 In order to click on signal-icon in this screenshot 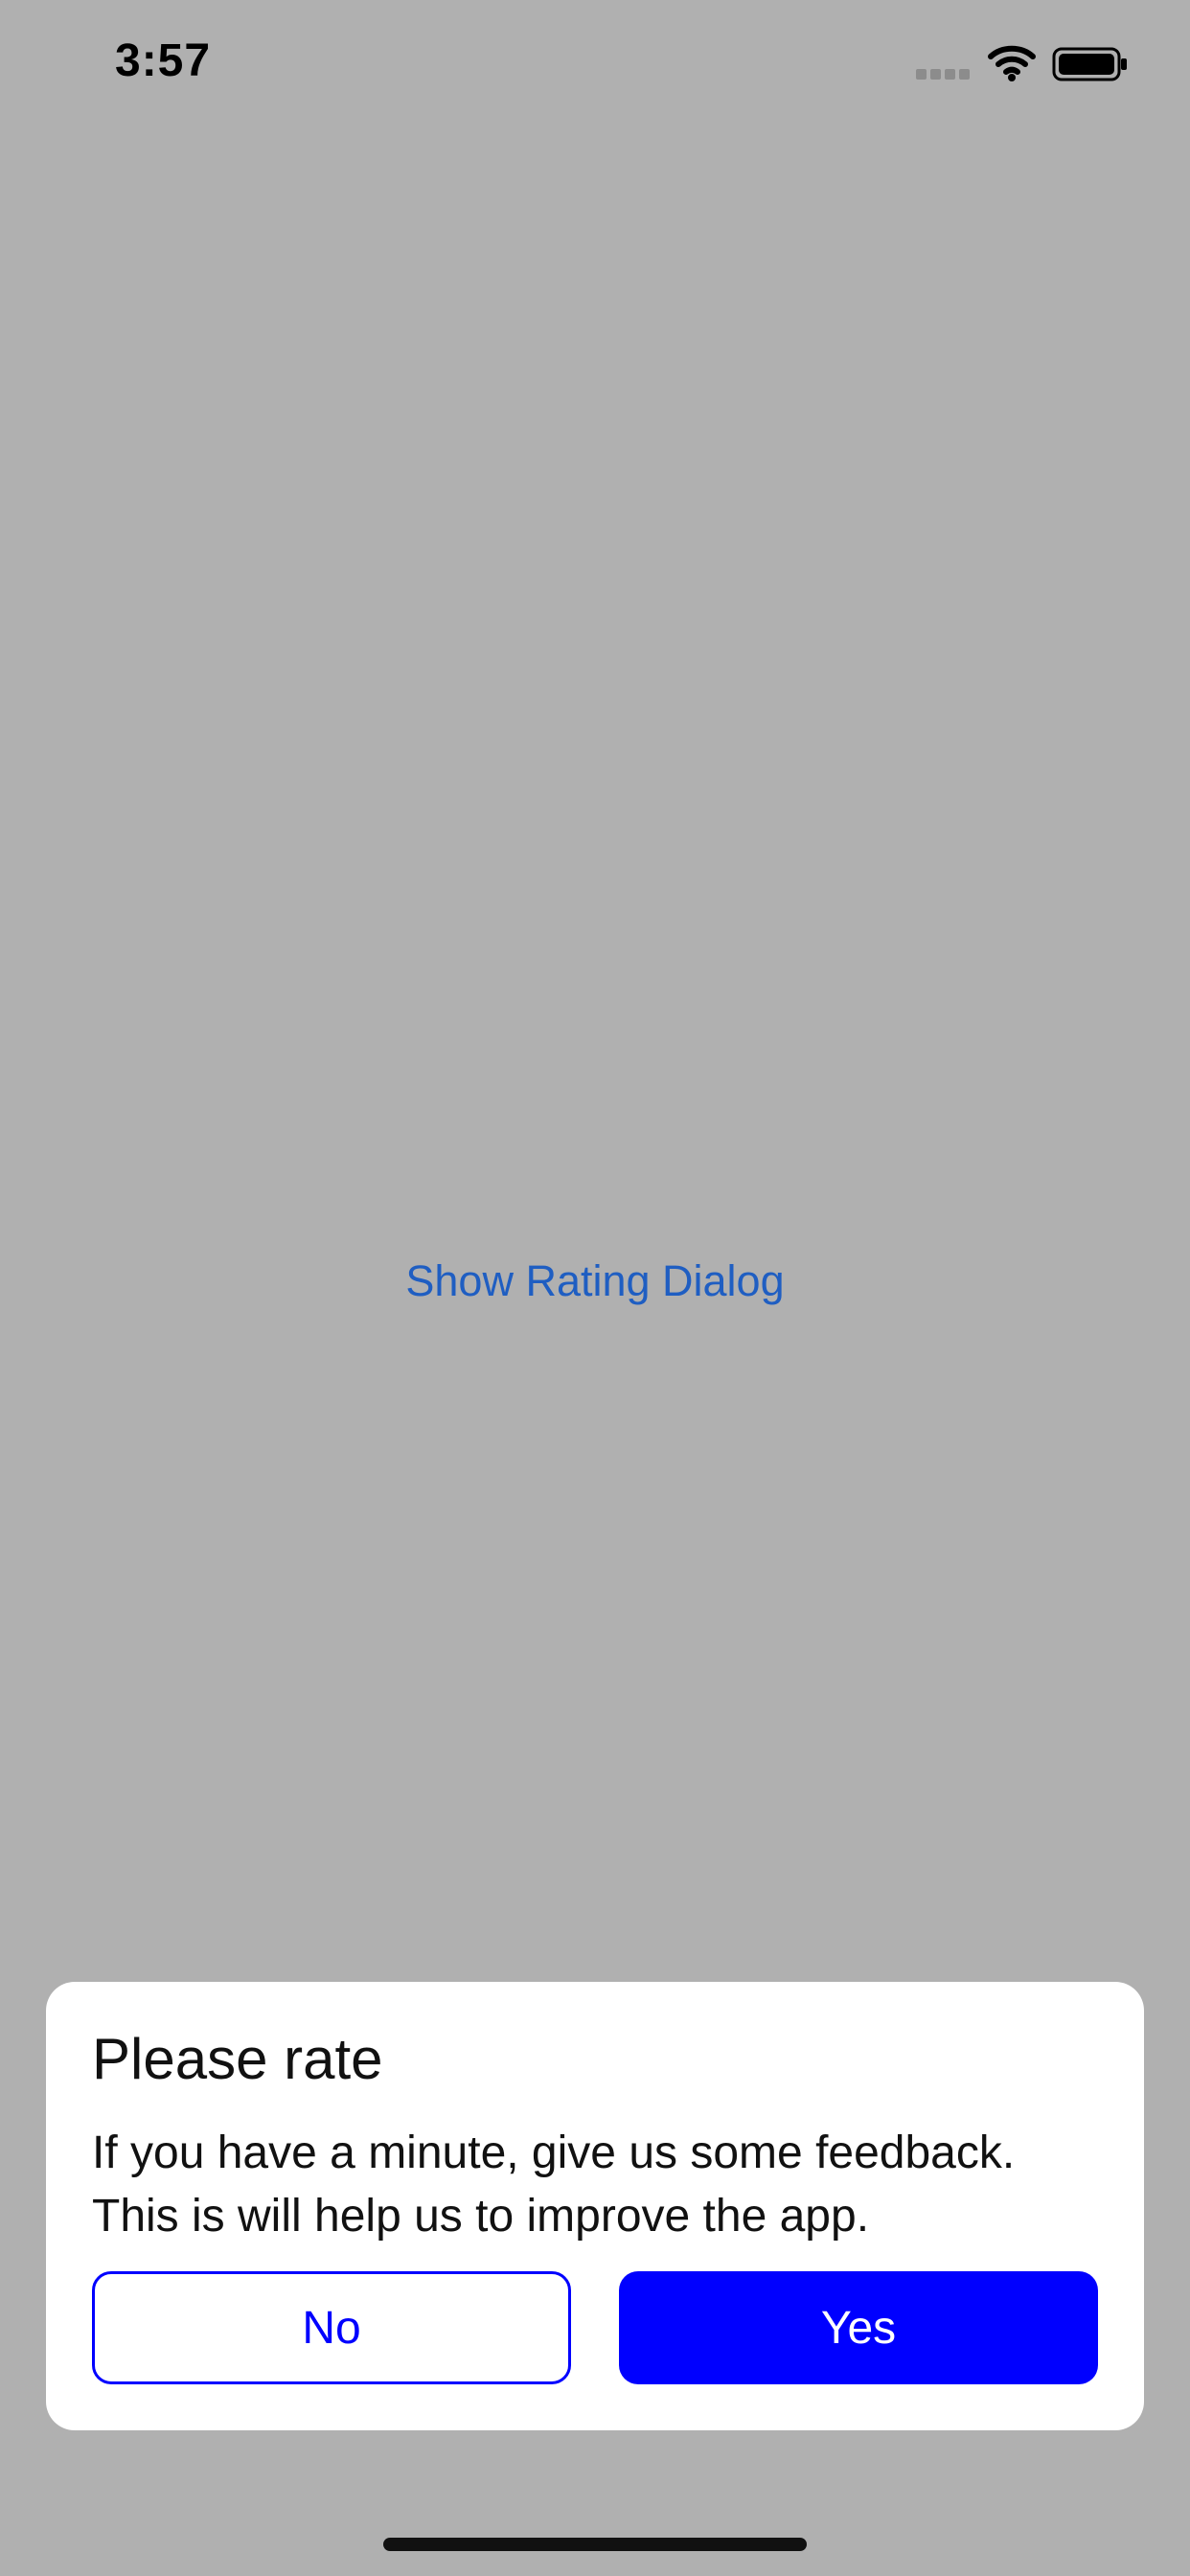, I will do `click(944, 74)`.